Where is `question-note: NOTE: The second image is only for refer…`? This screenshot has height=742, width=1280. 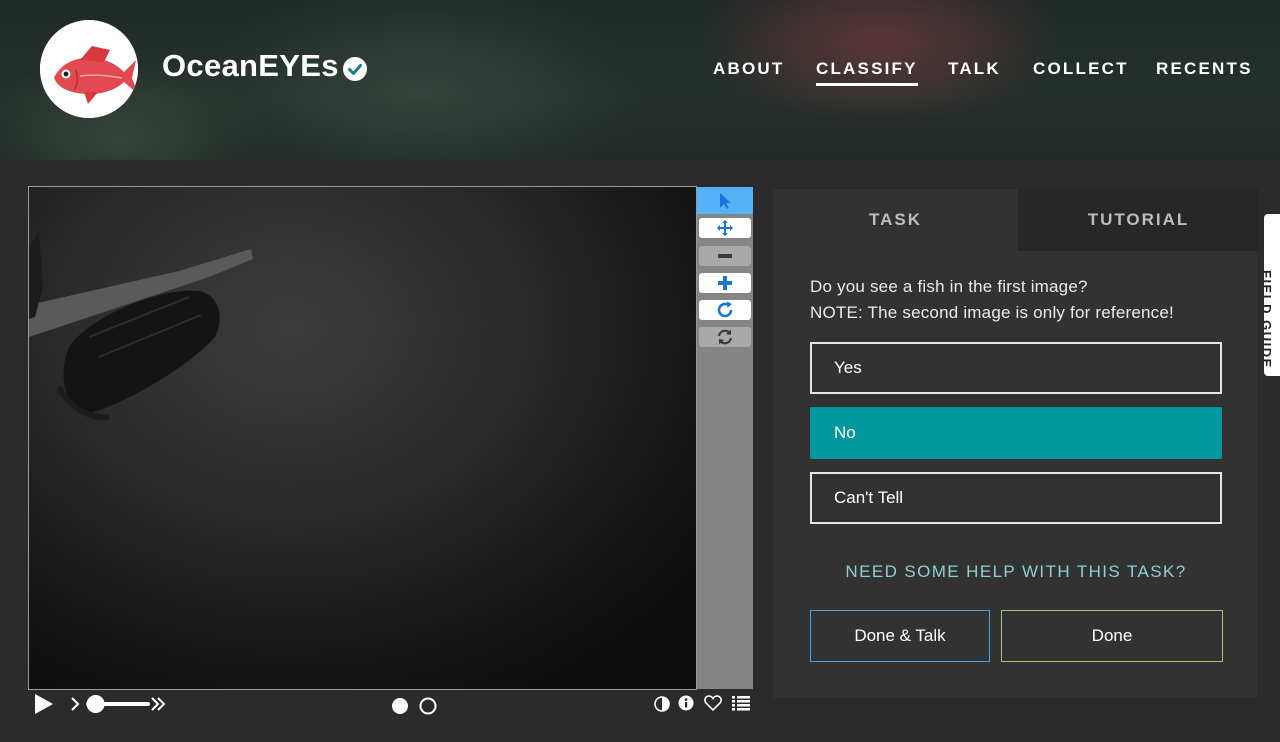 question-note: NOTE: The second image is only for refer… is located at coordinates (992, 312).